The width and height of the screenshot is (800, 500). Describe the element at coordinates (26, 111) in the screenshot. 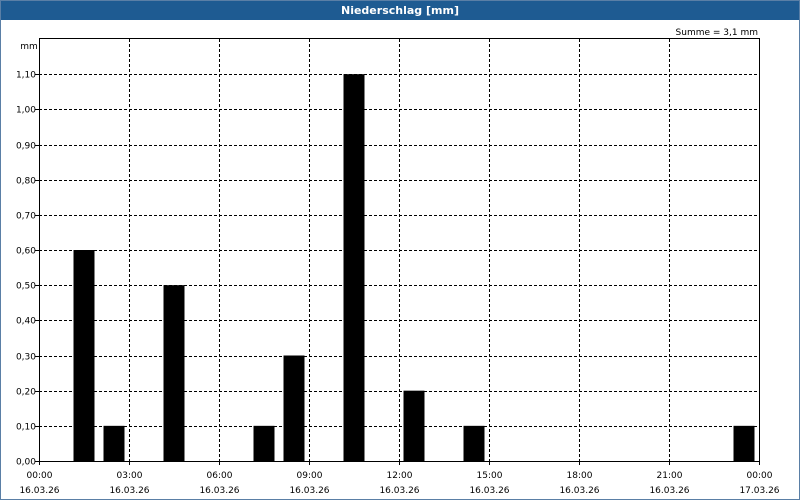

I see `y-tick-label: 1,00` at that location.